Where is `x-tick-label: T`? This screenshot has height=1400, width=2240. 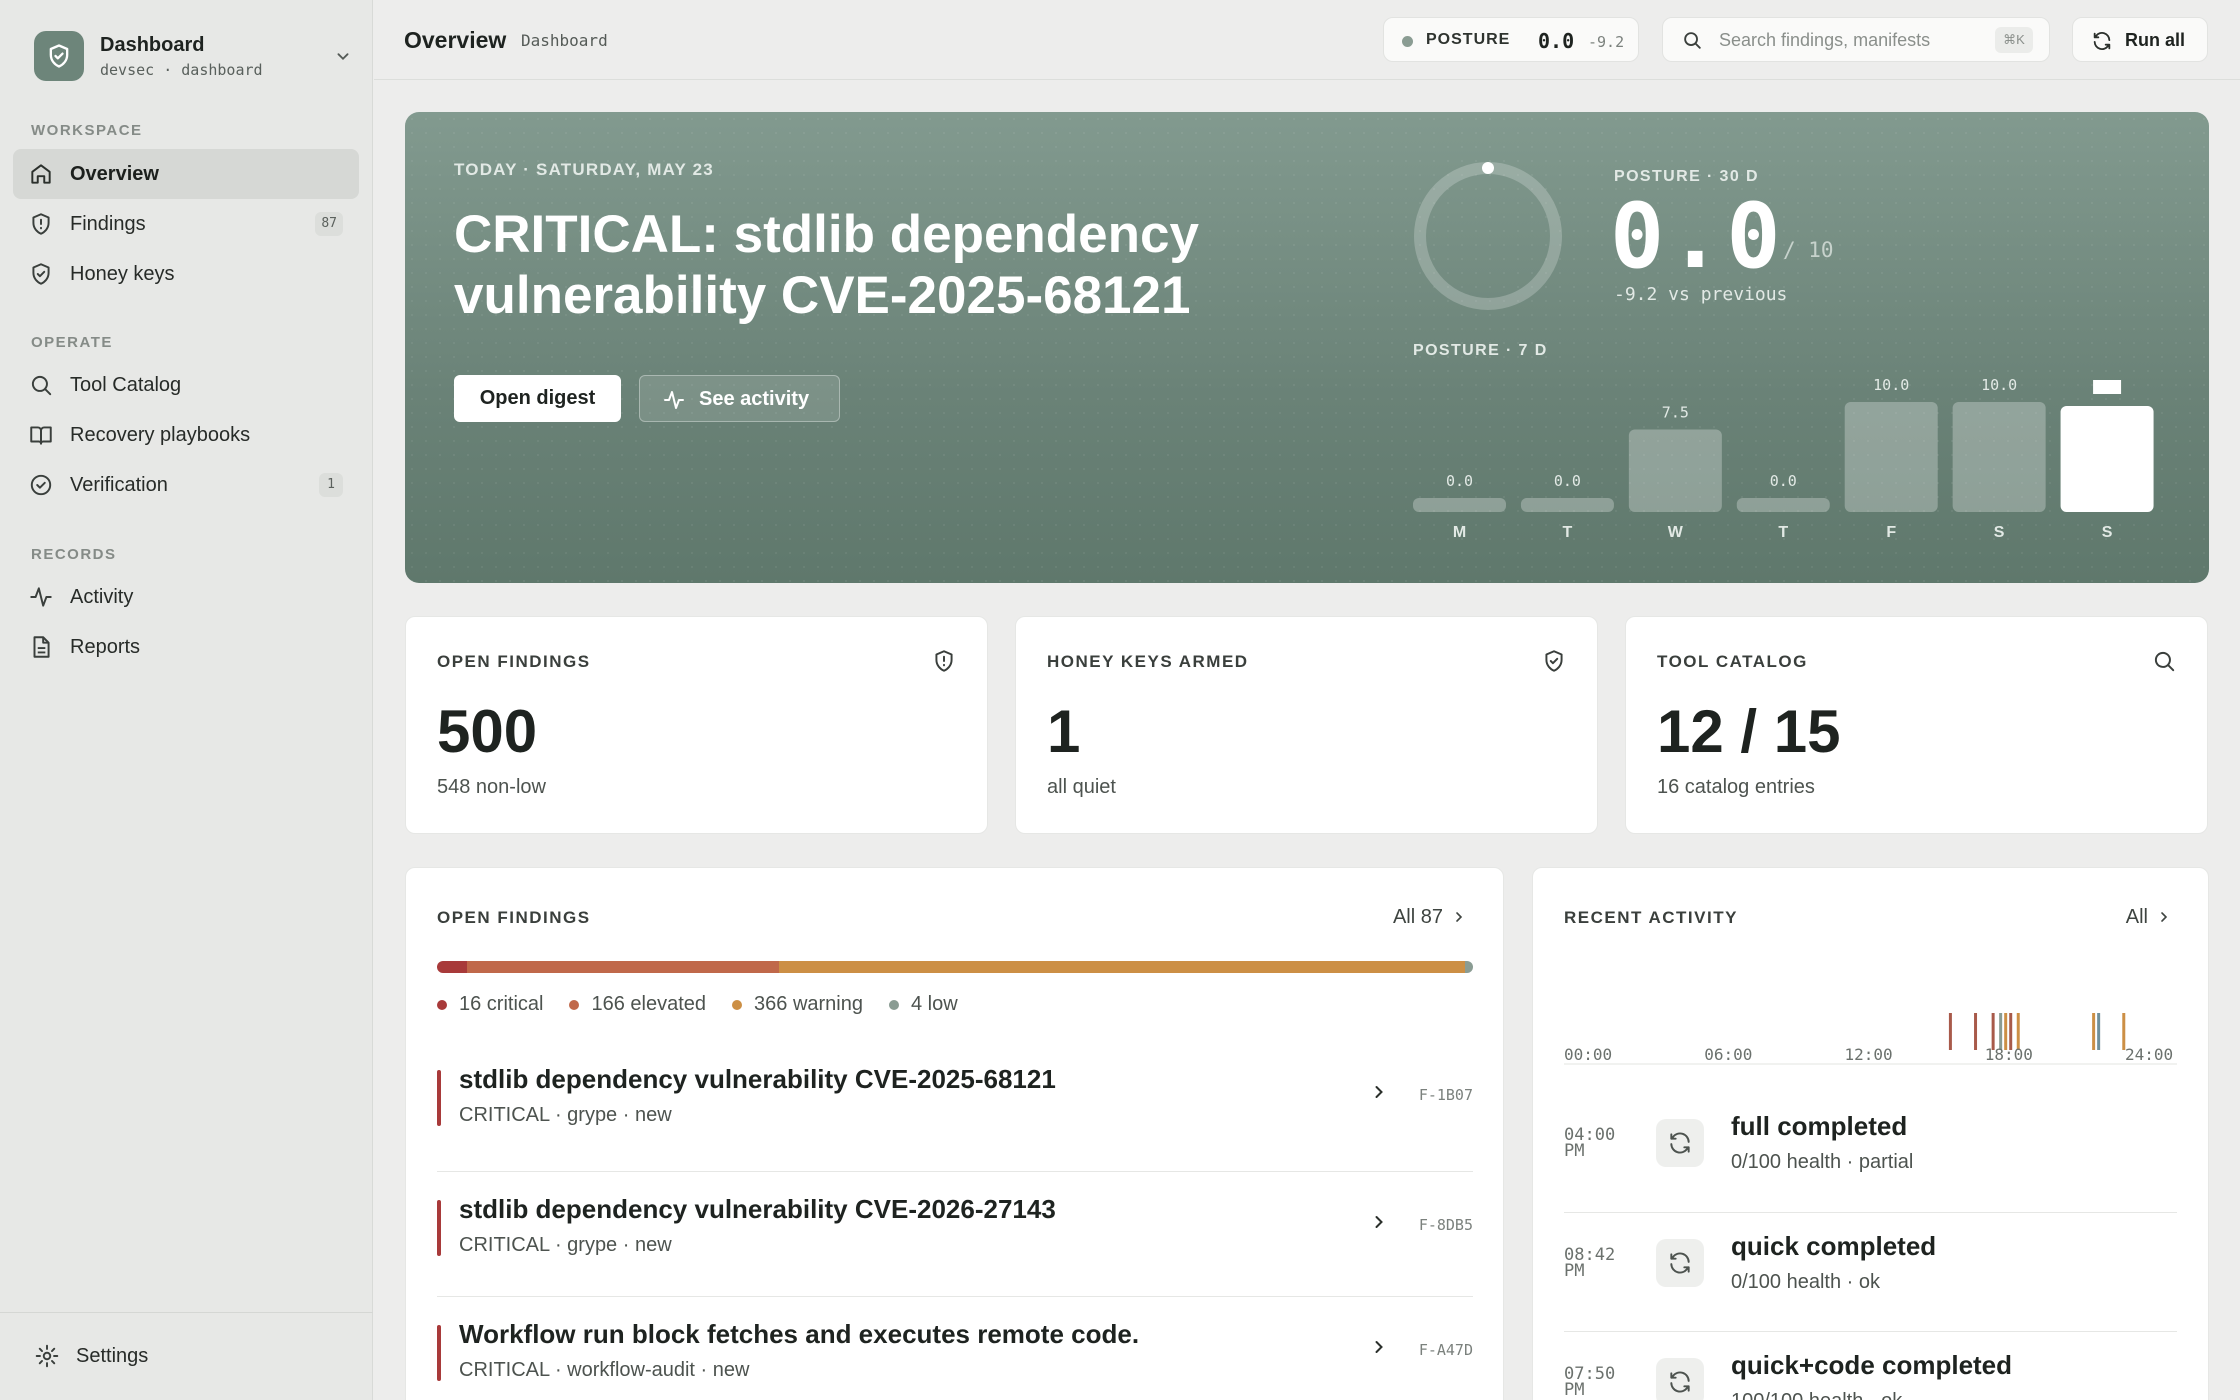
x-tick-label: T is located at coordinates (1568, 532).